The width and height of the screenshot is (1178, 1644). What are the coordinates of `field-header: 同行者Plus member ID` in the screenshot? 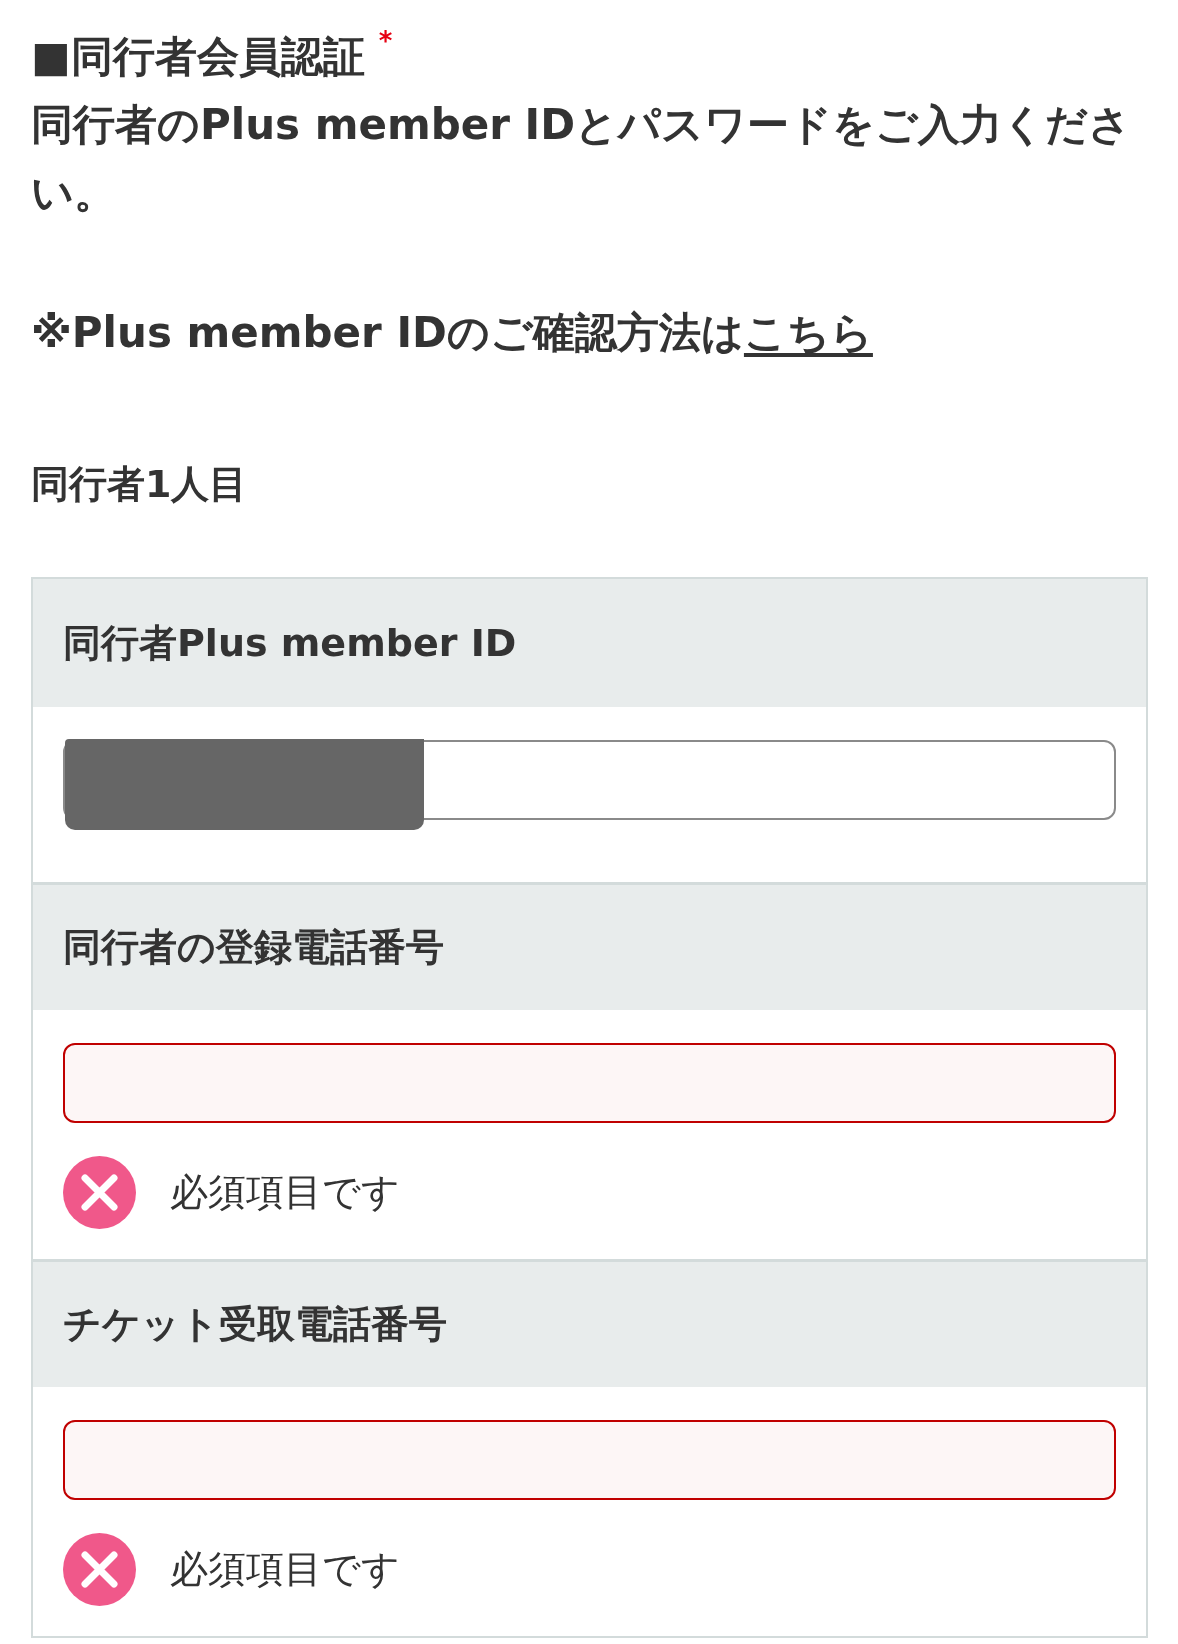 It's located at (589, 643).